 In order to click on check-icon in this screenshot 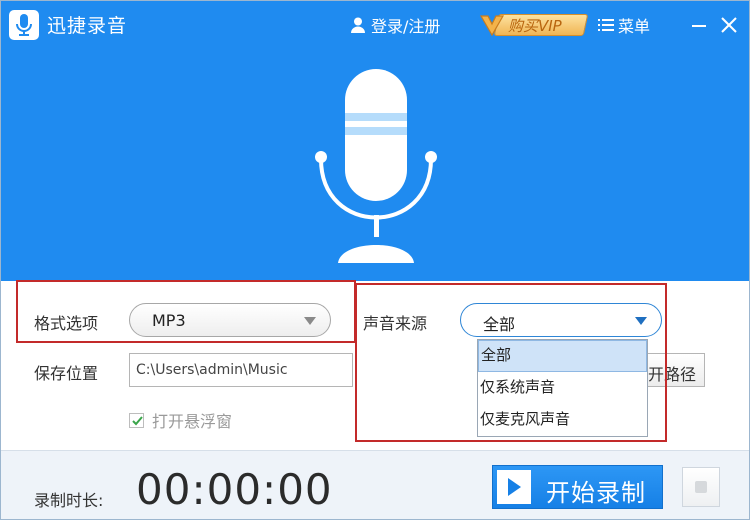, I will do `click(137, 420)`.